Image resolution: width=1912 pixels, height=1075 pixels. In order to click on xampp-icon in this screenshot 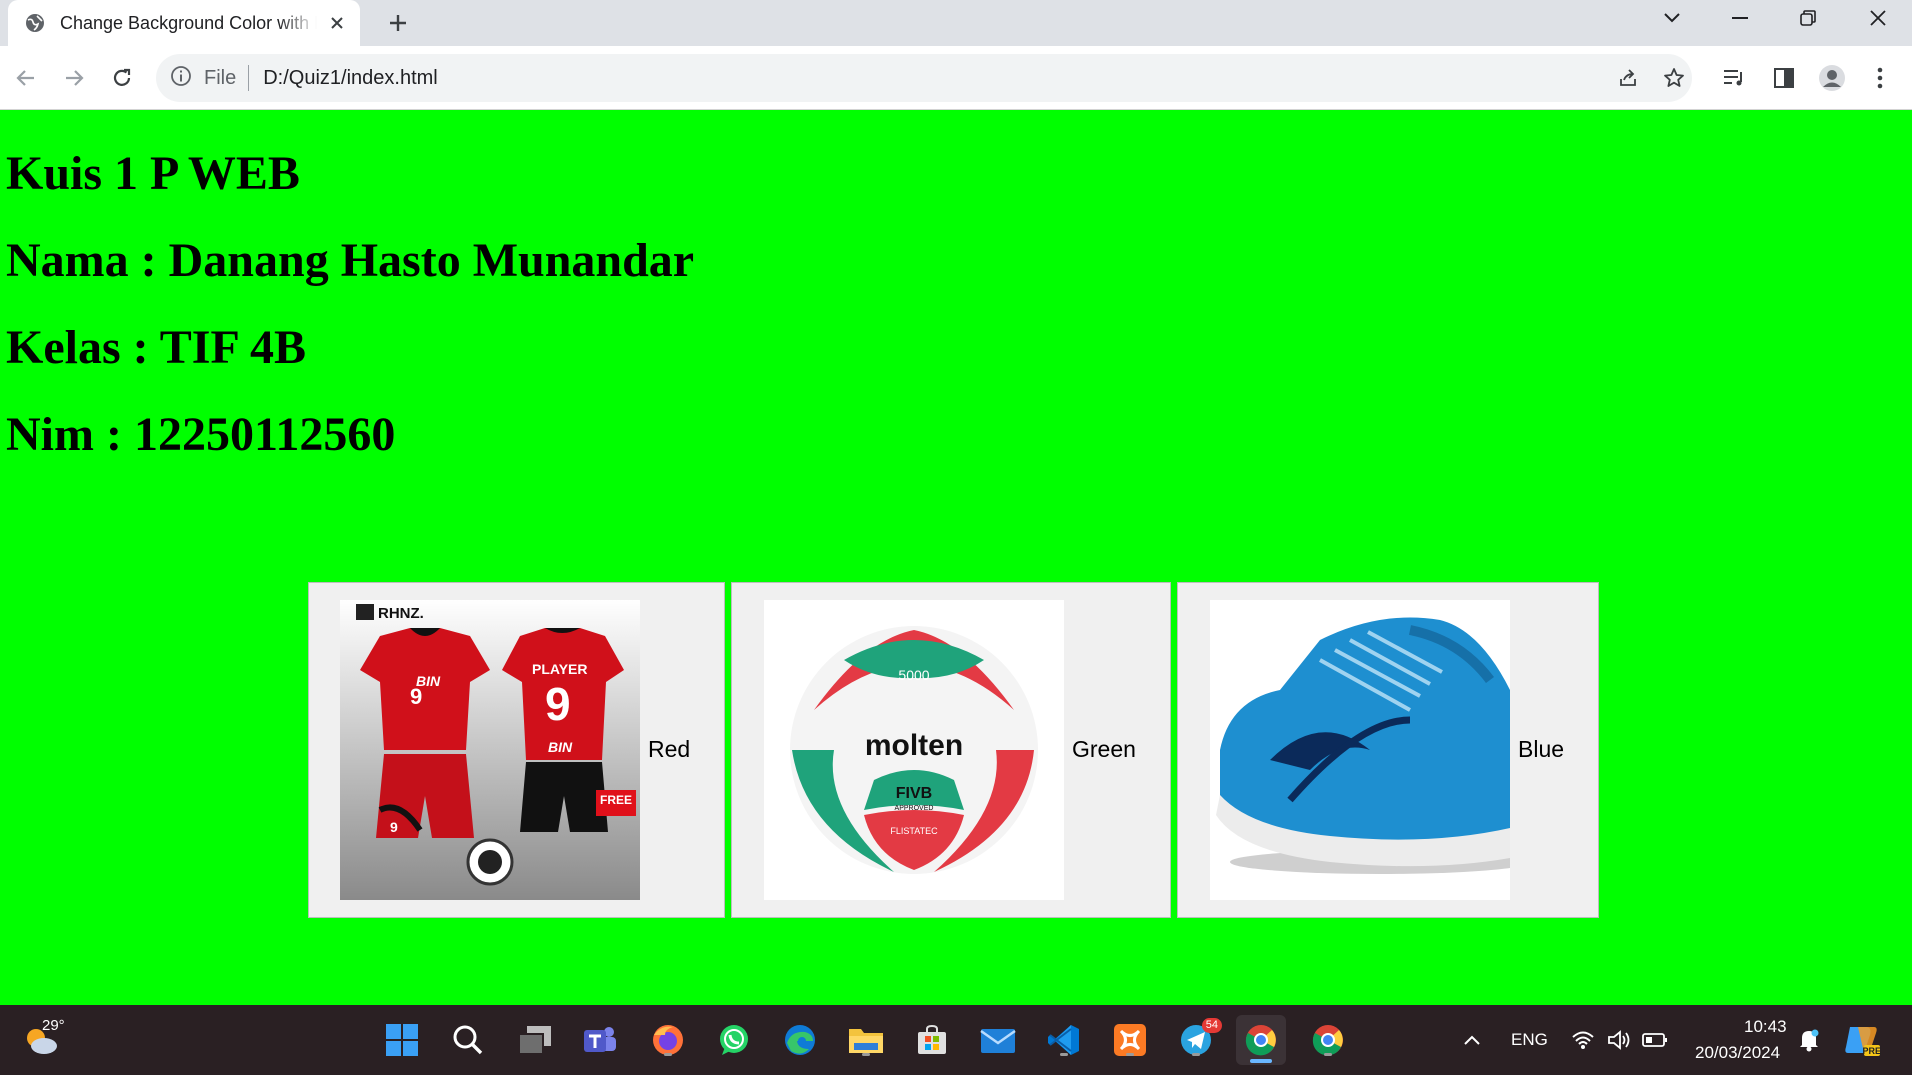, I will do `click(1130, 1040)`.